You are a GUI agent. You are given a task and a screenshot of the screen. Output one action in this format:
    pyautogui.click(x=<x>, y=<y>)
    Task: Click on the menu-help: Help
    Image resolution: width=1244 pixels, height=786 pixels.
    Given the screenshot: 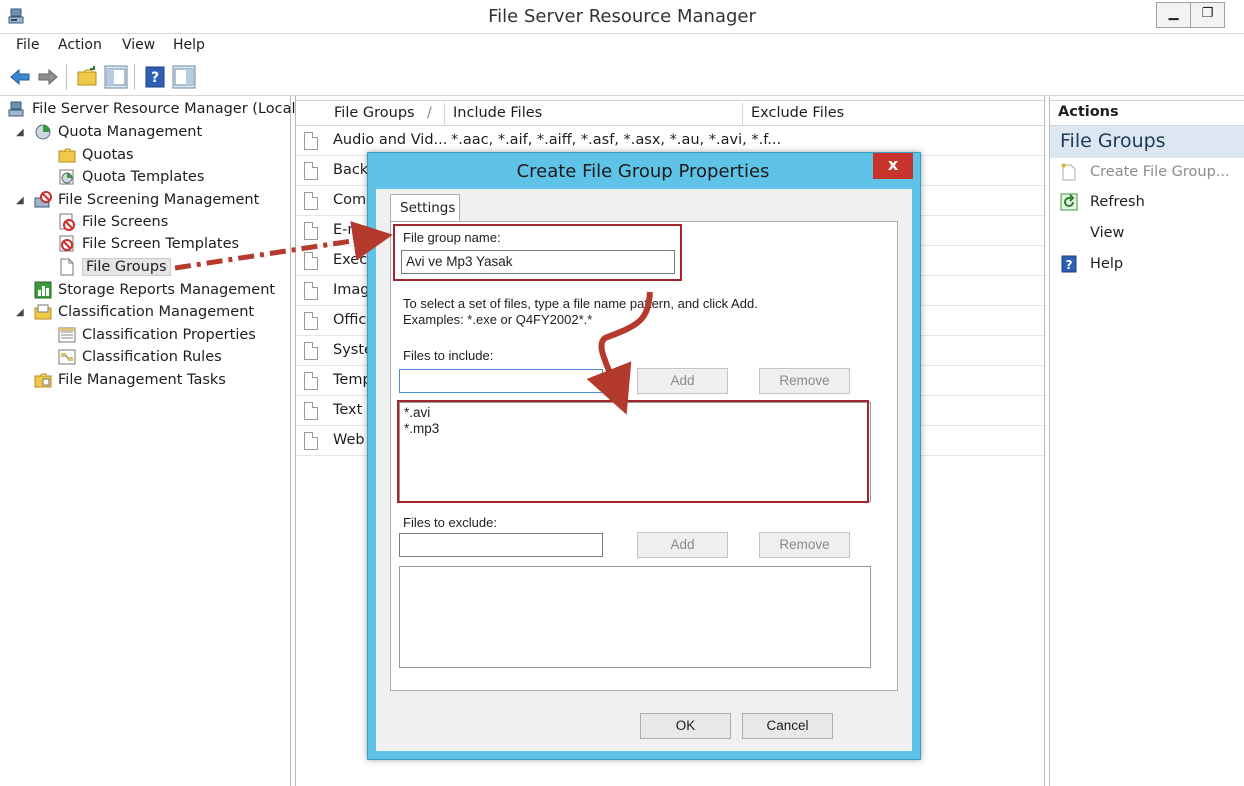 What is the action you would take?
    pyautogui.click(x=189, y=45)
    